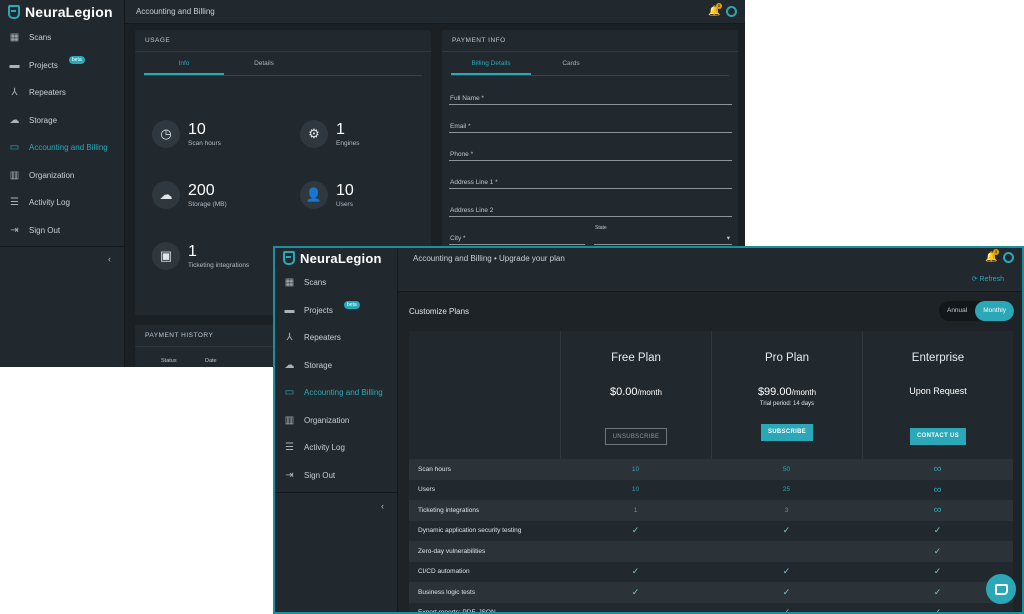  Describe the element at coordinates (264, 63) in the screenshot. I see `tab-details: Details` at that location.